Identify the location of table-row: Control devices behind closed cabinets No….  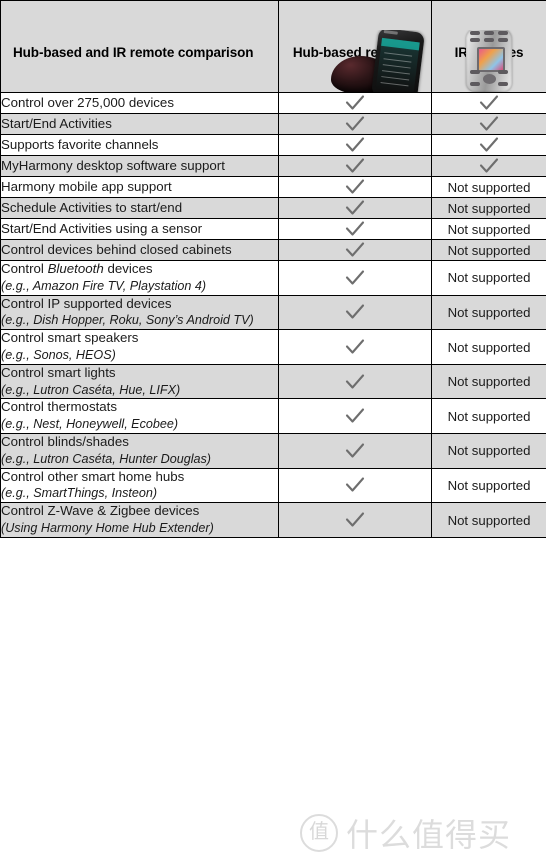
(273, 250).